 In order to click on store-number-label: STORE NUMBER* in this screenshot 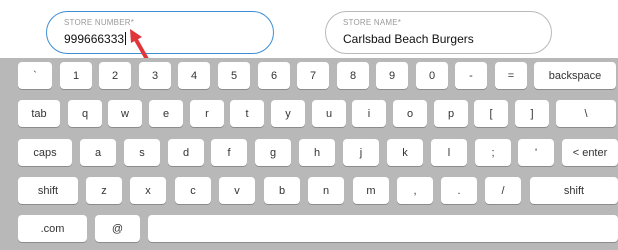, I will do `click(99, 22)`.